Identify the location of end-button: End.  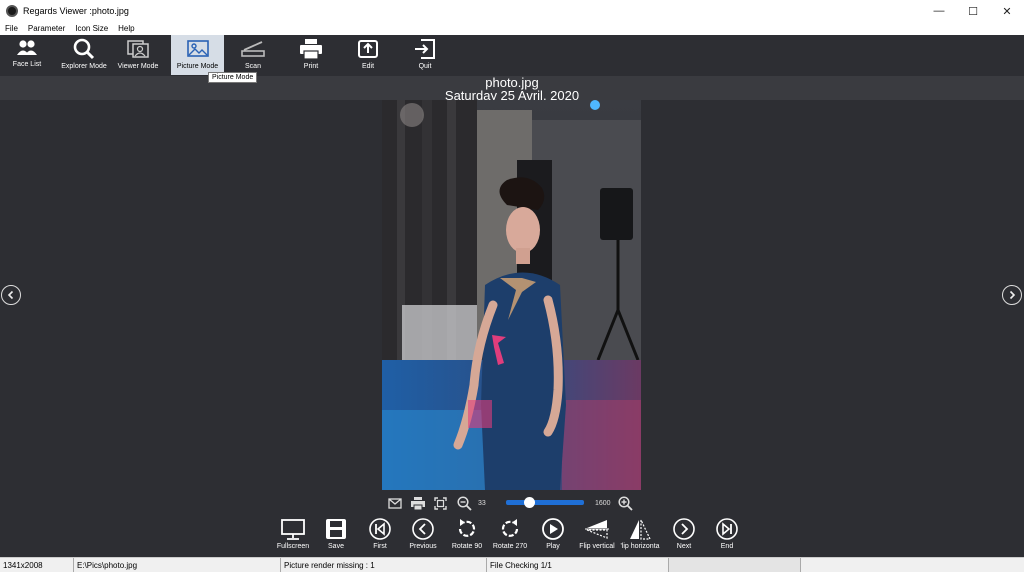
(727, 533).